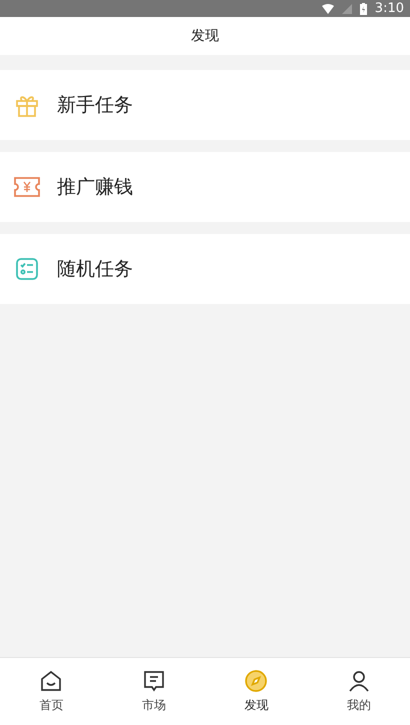 Image resolution: width=410 pixels, height=725 pixels. I want to click on ticket-icon, so click(27, 187).